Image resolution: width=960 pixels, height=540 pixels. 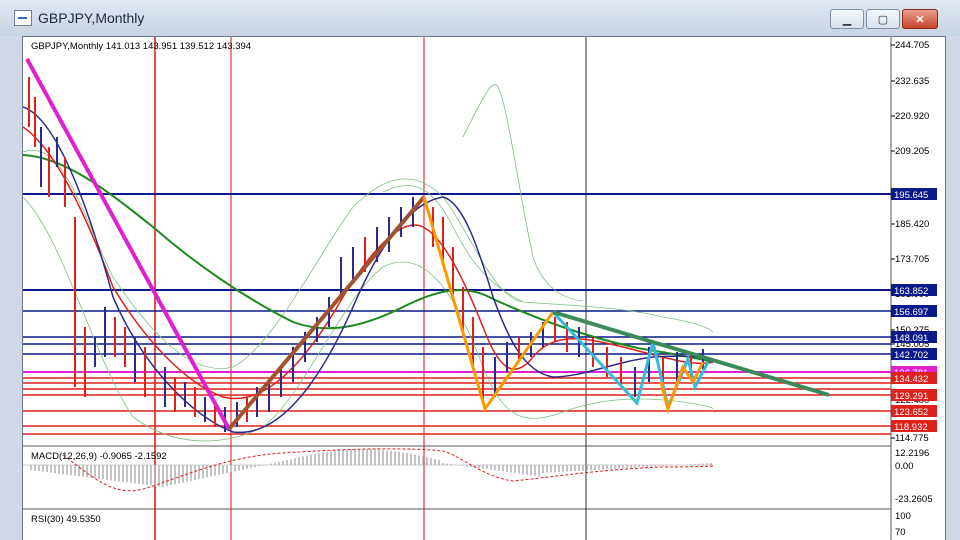 I want to click on price-level-tag: 195.645, so click(x=911, y=195).